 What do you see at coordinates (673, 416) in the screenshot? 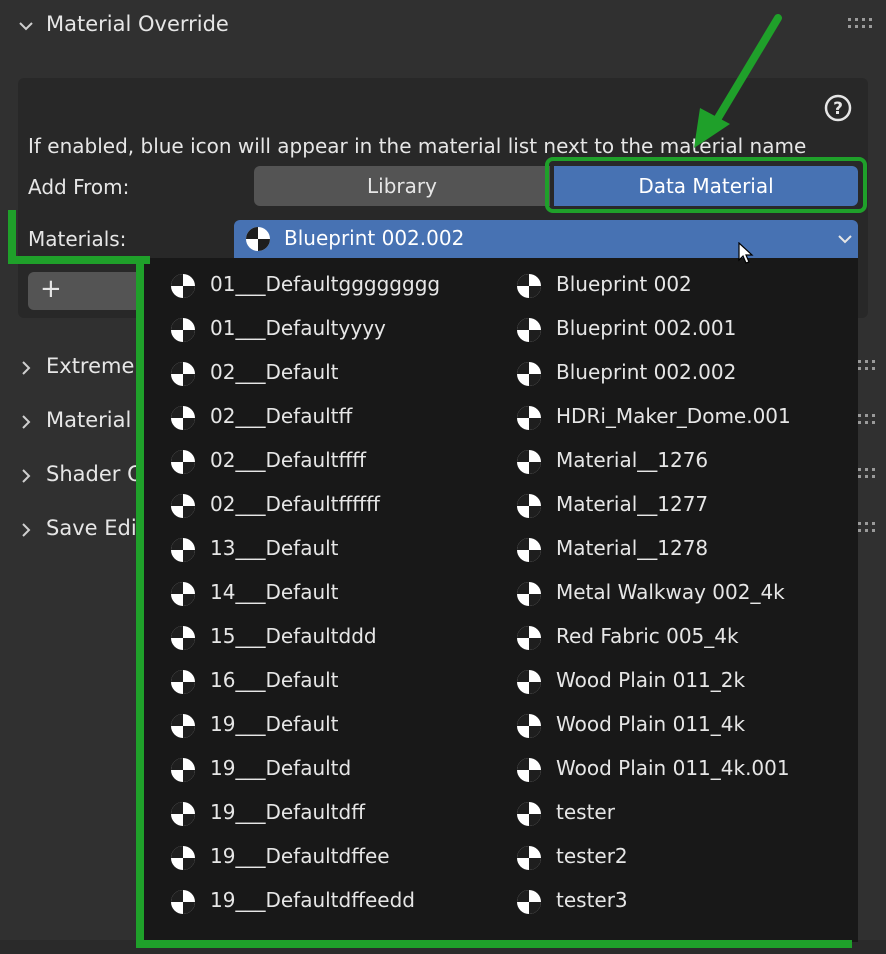
I see `material-item-label: HDRi_Maker_Dome.001` at bounding box center [673, 416].